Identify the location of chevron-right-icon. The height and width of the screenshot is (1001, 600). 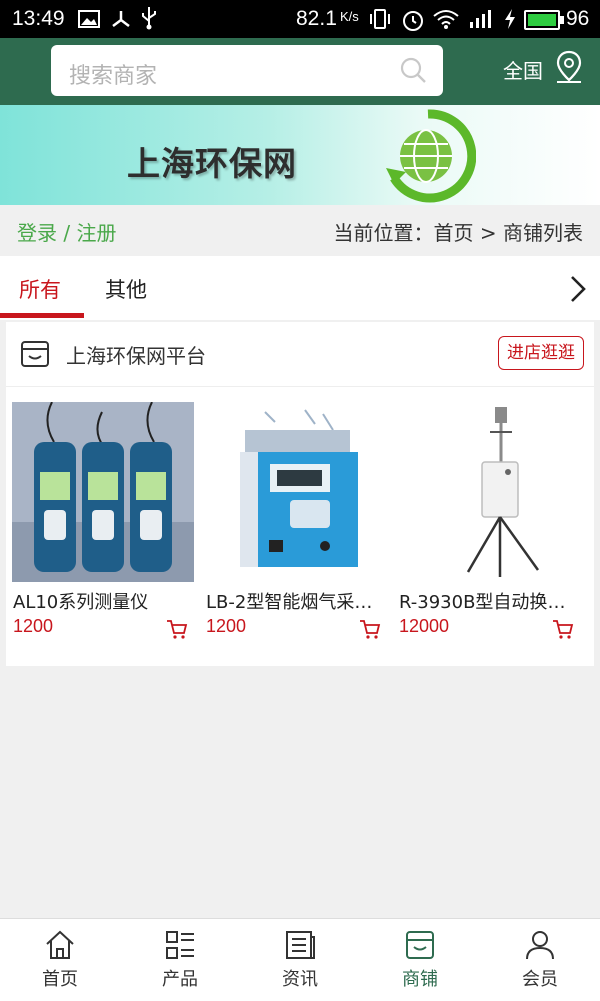
(578, 289).